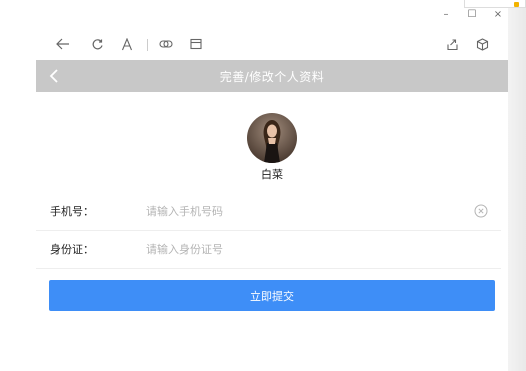  What do you see at coordinates (272, 295) in the screenshot?
I see `submit-button: 立即提交` at bounding box center [272, 295].